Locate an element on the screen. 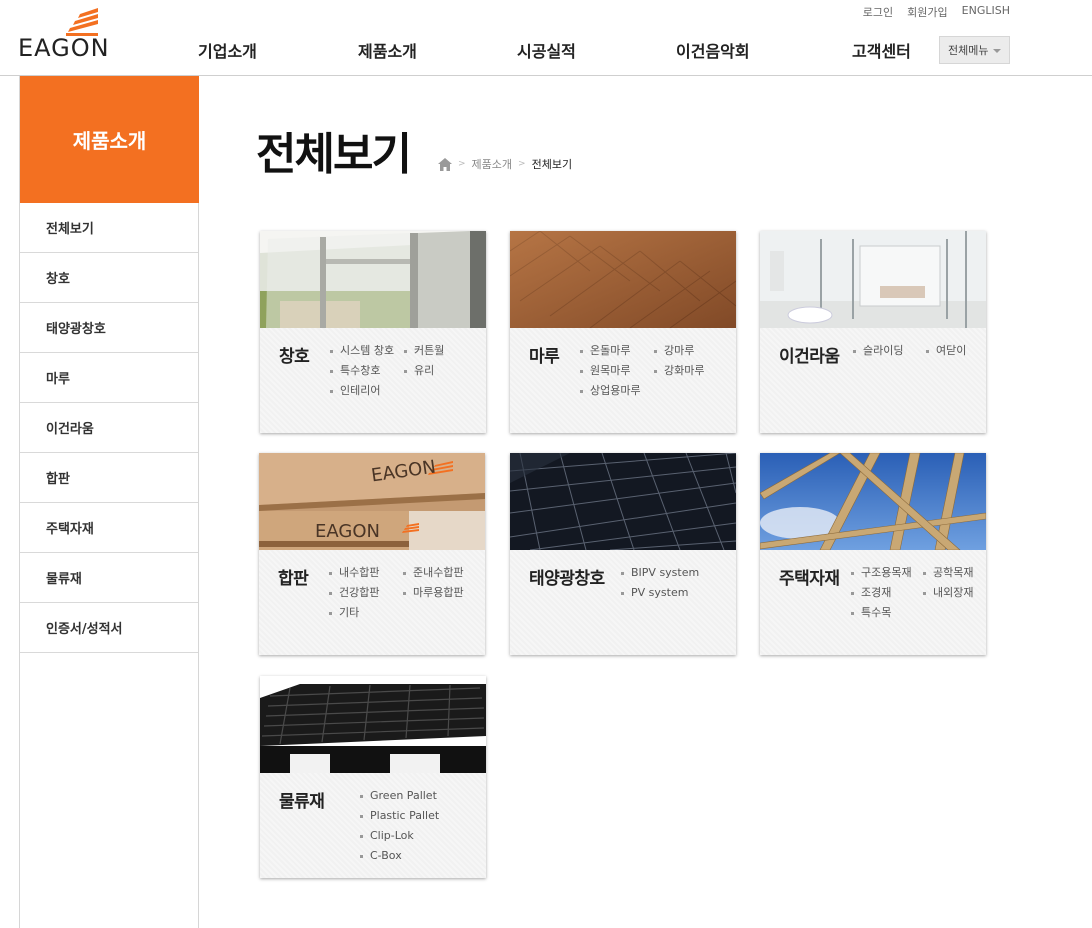  nav-concert: 이건음악회 is located at coordinates (713, 50).